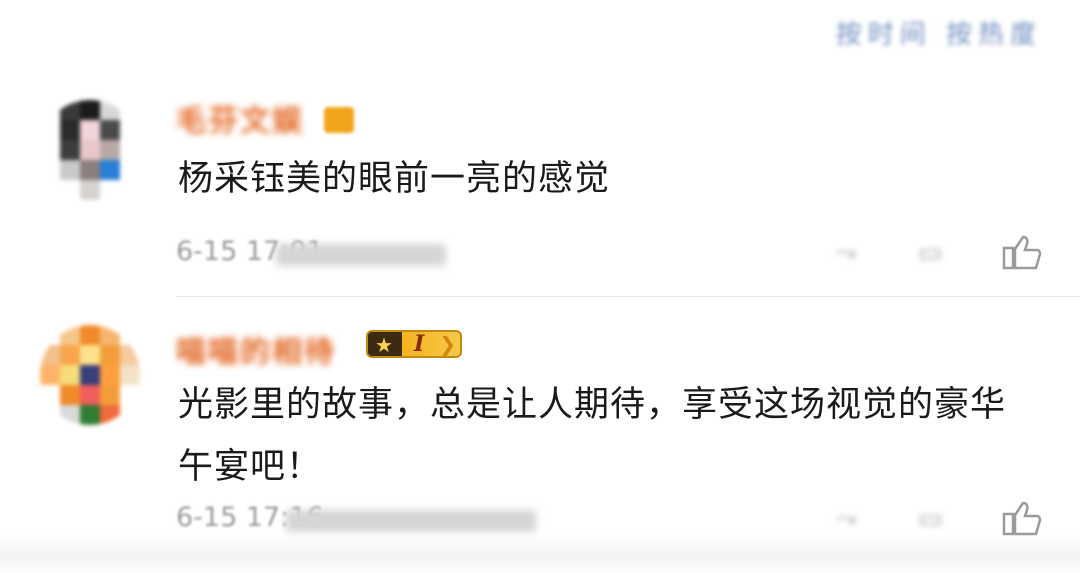 The height and width of the screenshot is (573, 1080). What do you see at coordinates (540, 553) in the screenshot?
I see `bottom-fade` at bounding box center [540, 553].